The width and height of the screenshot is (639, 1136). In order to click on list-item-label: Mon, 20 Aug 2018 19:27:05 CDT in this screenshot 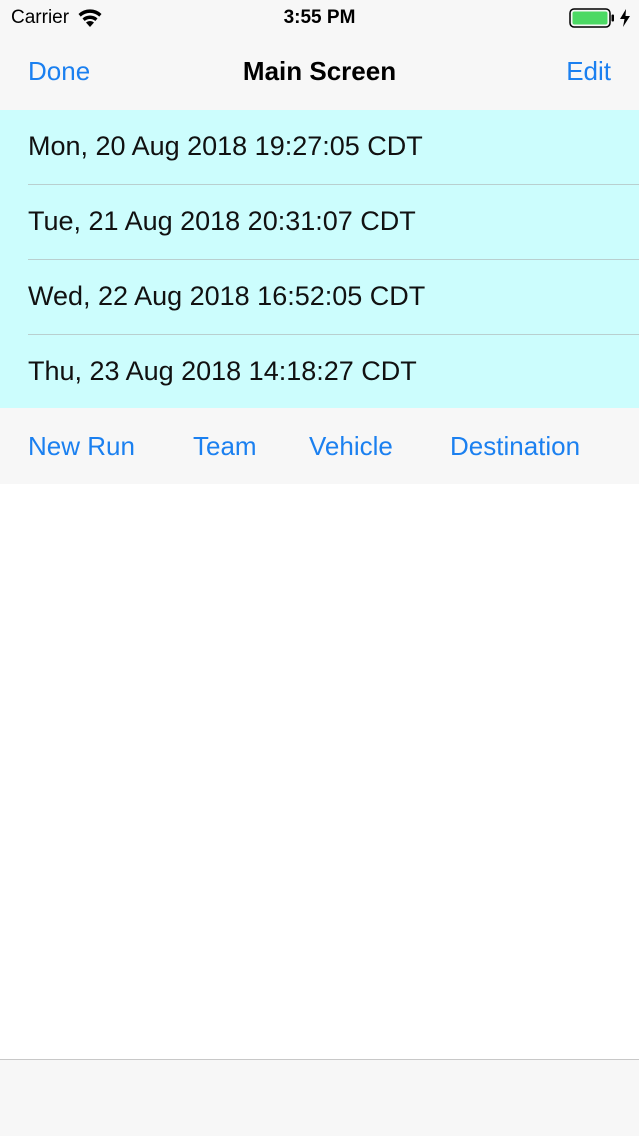, I will do `click(225, 146)`.